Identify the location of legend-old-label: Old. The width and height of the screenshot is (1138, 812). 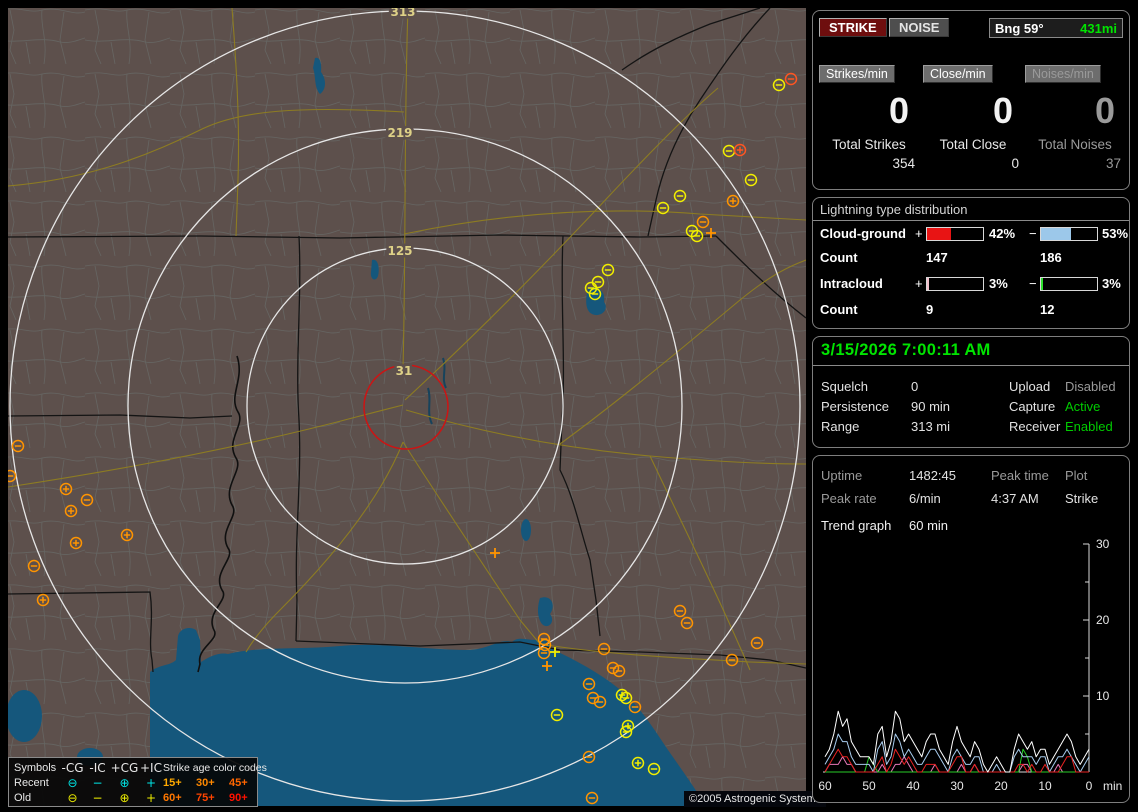
(23, 797).